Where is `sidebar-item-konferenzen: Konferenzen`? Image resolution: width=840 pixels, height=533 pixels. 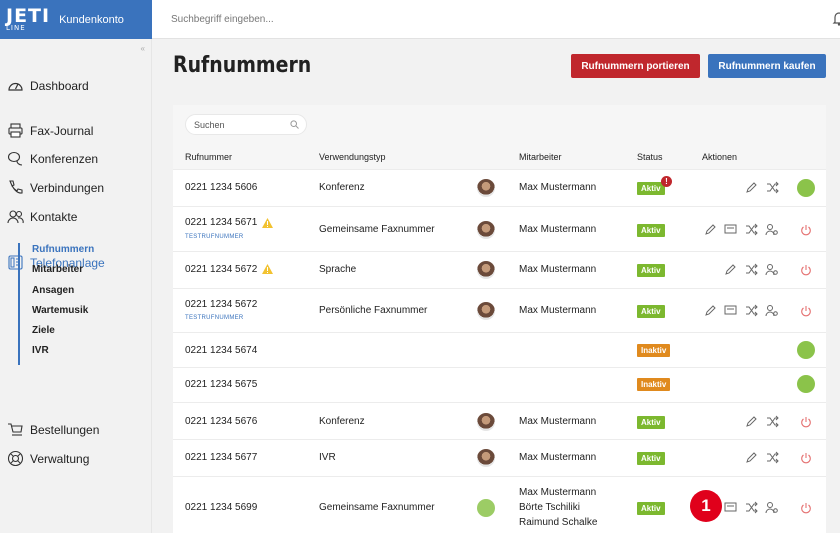
sidebar-item-konferenzen: Konferenzen is located at coordinates (52, 158).